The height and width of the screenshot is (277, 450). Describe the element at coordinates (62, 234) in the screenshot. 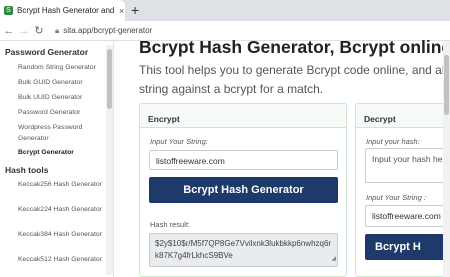

I see `sidebar-item-keccak384: Keccak384 Hash Generator` at that location.